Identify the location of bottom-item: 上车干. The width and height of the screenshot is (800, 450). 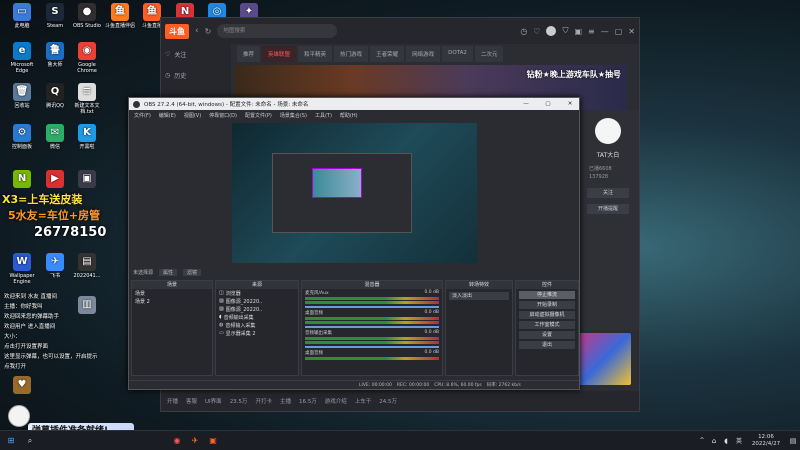
(363, 401).